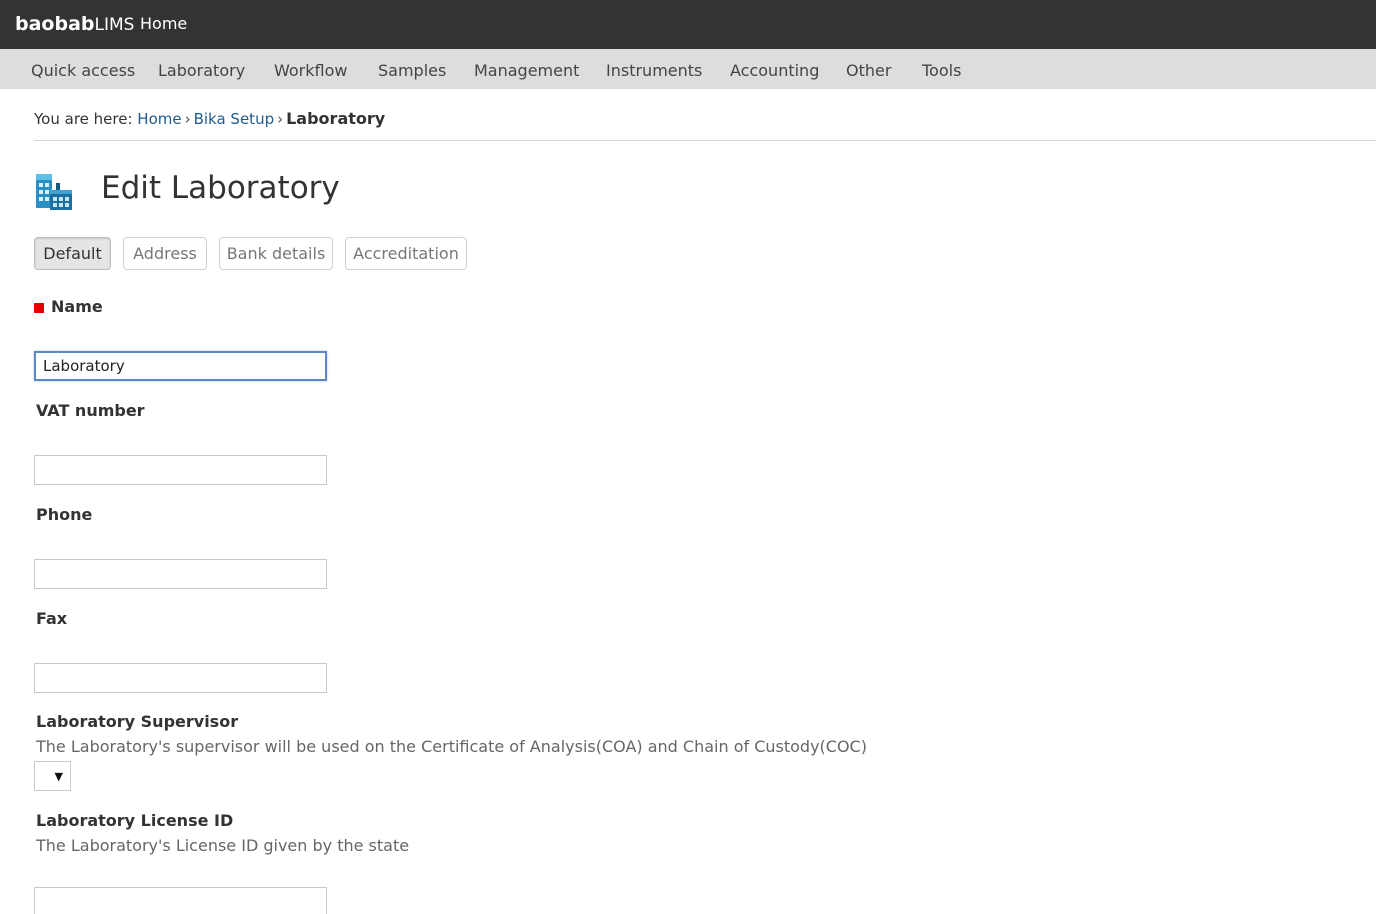 The image size is (1376, 914). Describe the element at coordinates (165, 253) in the screenshot. I see `tab-address: Address` at that location.